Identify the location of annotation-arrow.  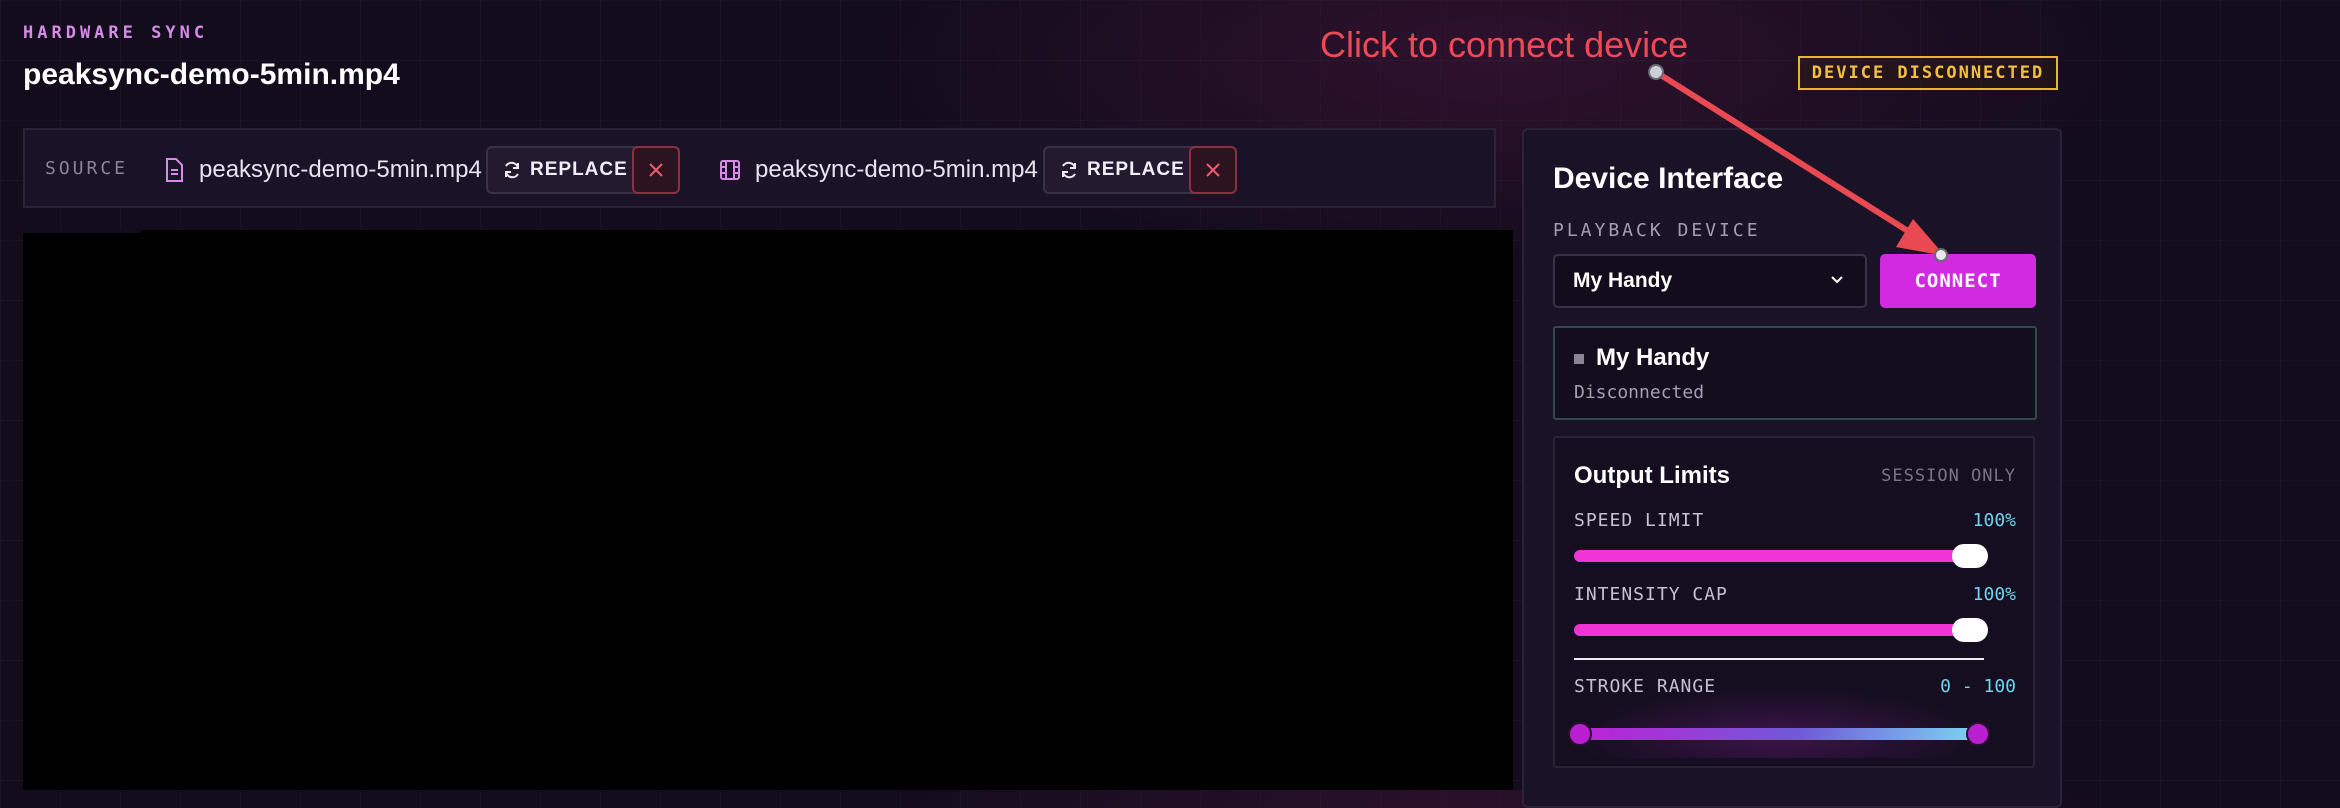
(1798, 163).